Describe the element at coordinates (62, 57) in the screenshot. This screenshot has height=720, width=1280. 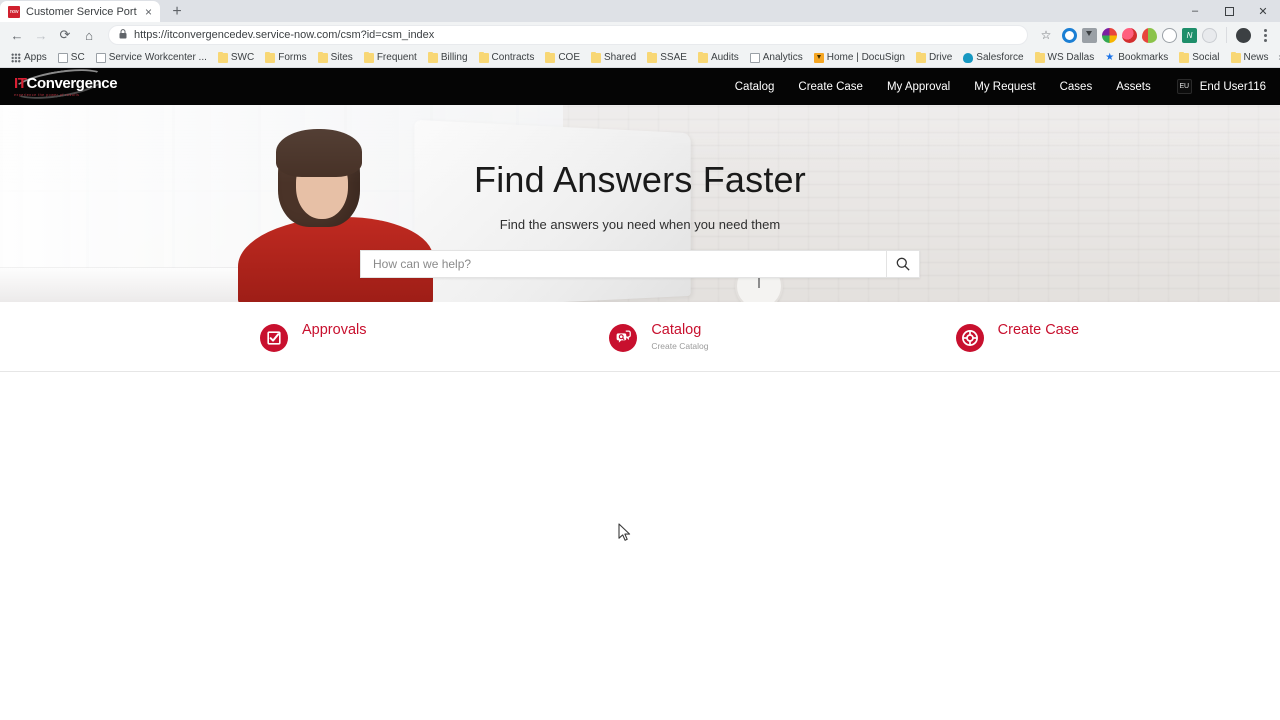
I see `document-icon` at that location.